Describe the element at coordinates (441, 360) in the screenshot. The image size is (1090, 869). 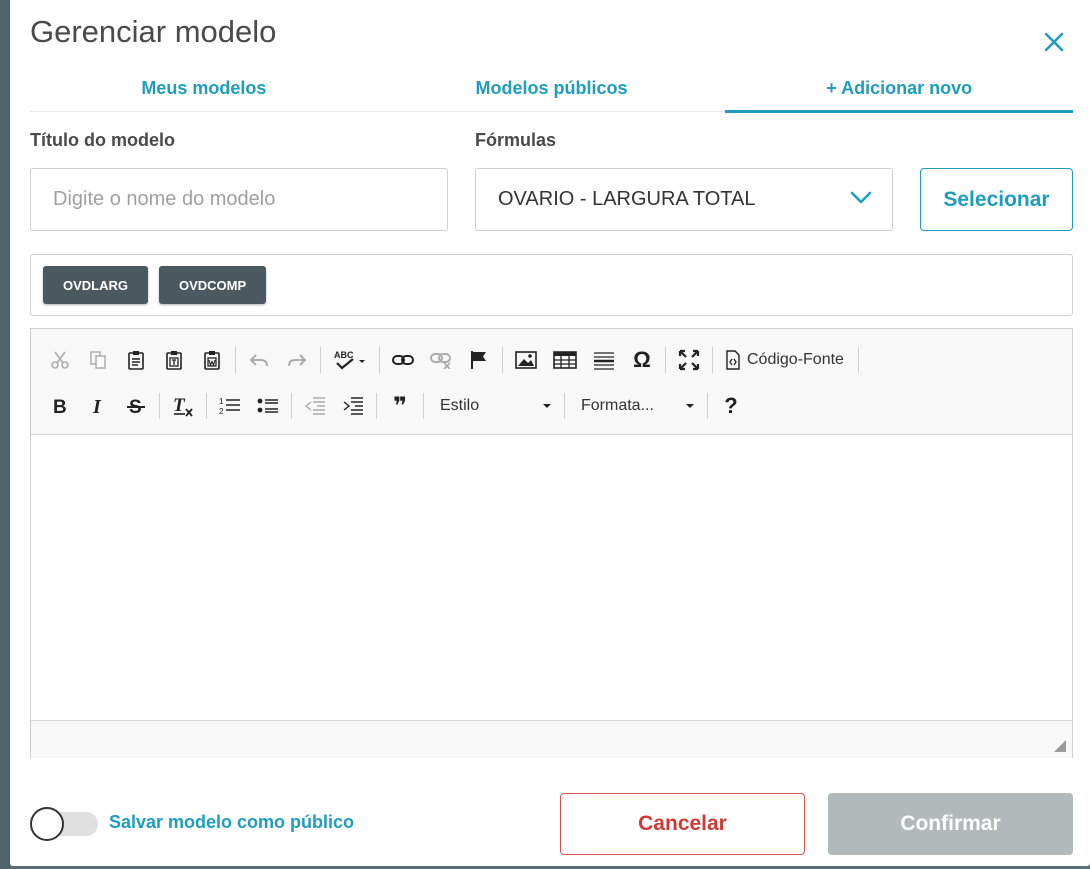
I see `unlink-button` at that location.